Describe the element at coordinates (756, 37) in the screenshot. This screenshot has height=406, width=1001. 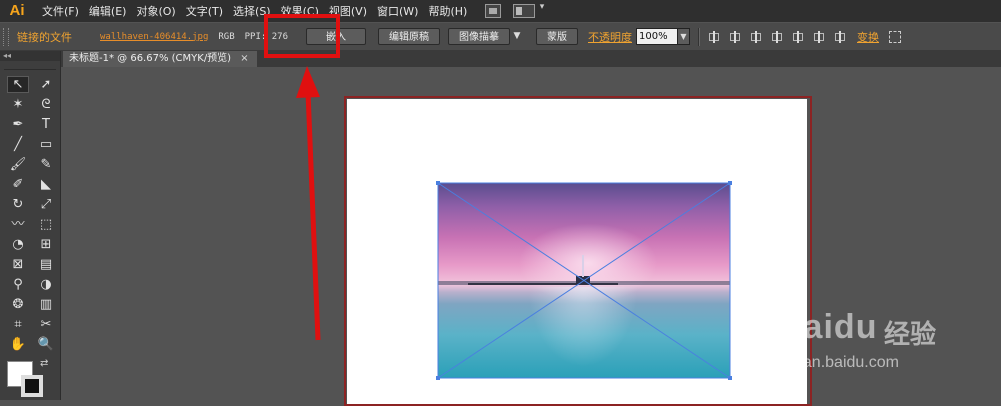
I see `align-horizontal-center-icon` at that location.